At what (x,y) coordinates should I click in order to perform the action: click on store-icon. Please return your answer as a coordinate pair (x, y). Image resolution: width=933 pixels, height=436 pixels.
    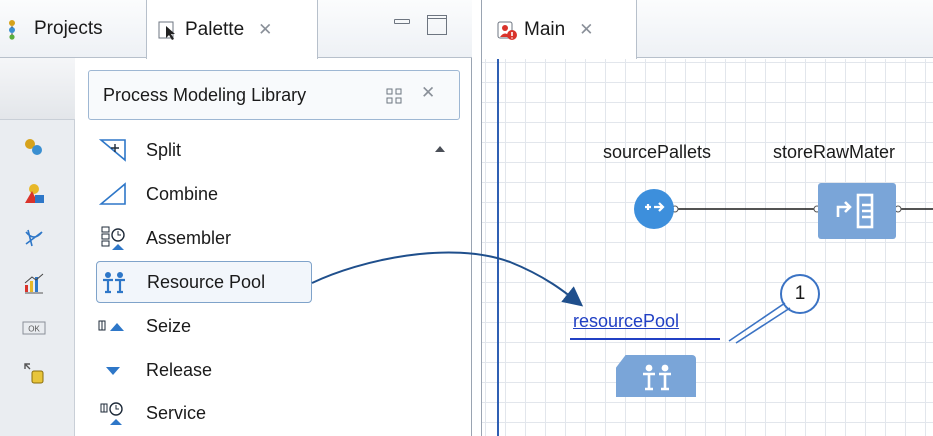
    Looking at the image, I should click on (857, 218).